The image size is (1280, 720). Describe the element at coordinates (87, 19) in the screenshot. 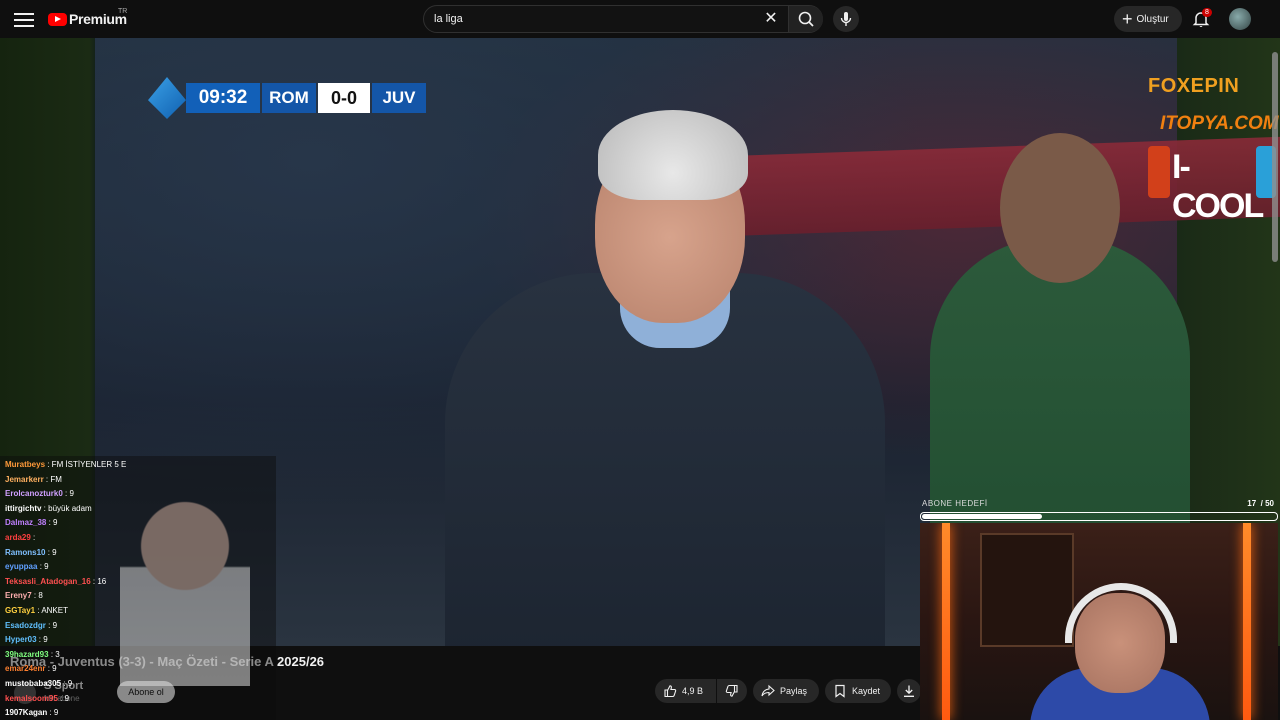

I see `youtube-premium-logo: Premium` at that location.